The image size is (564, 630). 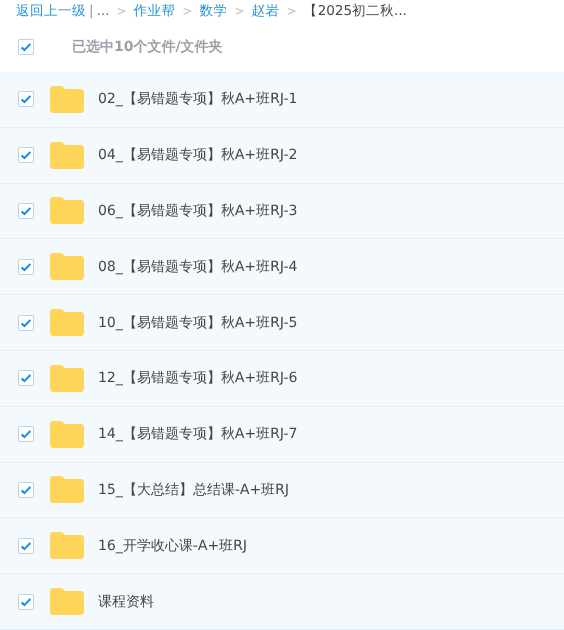 I want to click on folder-name: 16_开学收心课-A+班RJ, so click(x=173, y=545).